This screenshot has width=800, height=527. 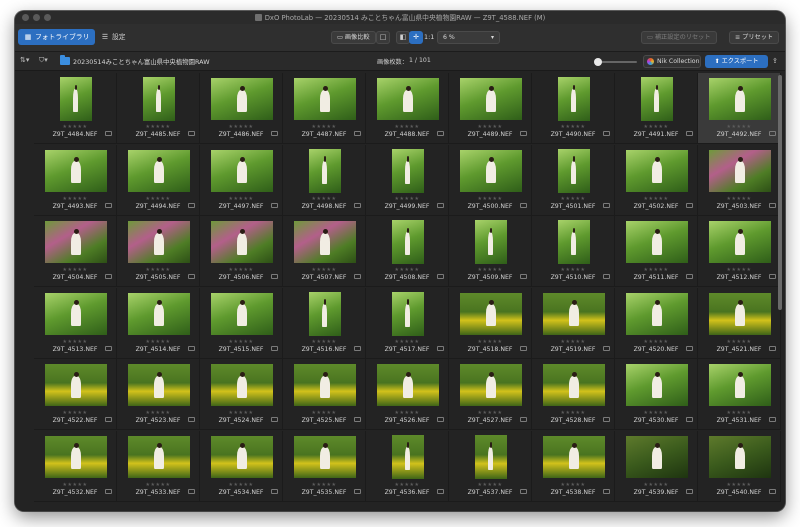 I want to click on nik-collection-button: Nik Collection, so click(x=672, y=61).